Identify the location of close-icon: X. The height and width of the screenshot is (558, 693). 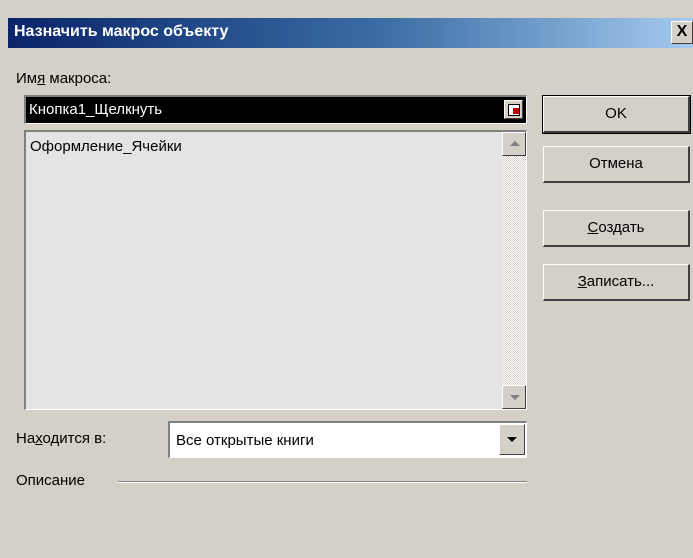
(682, 31).